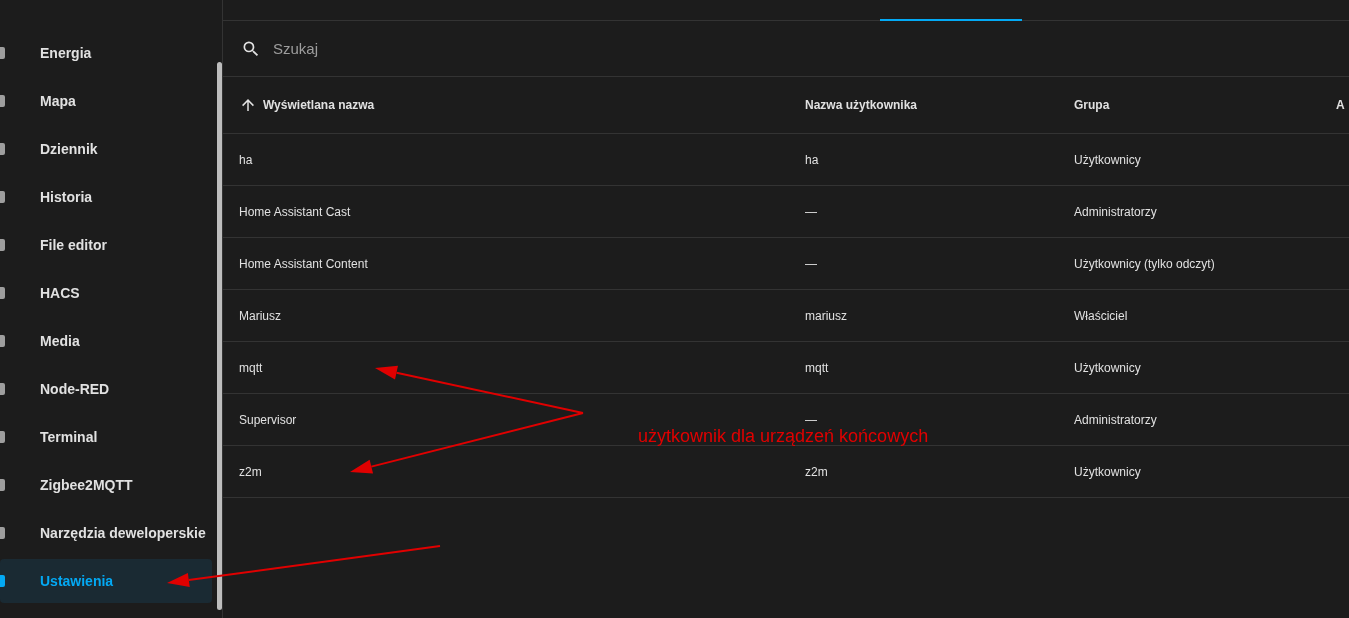 This screenshot has width=1349, height=618. What do you see at coordinates (106, 245) in the screenshot?
I see `sidebar-item: File editor` at bounding box center [106, 245].